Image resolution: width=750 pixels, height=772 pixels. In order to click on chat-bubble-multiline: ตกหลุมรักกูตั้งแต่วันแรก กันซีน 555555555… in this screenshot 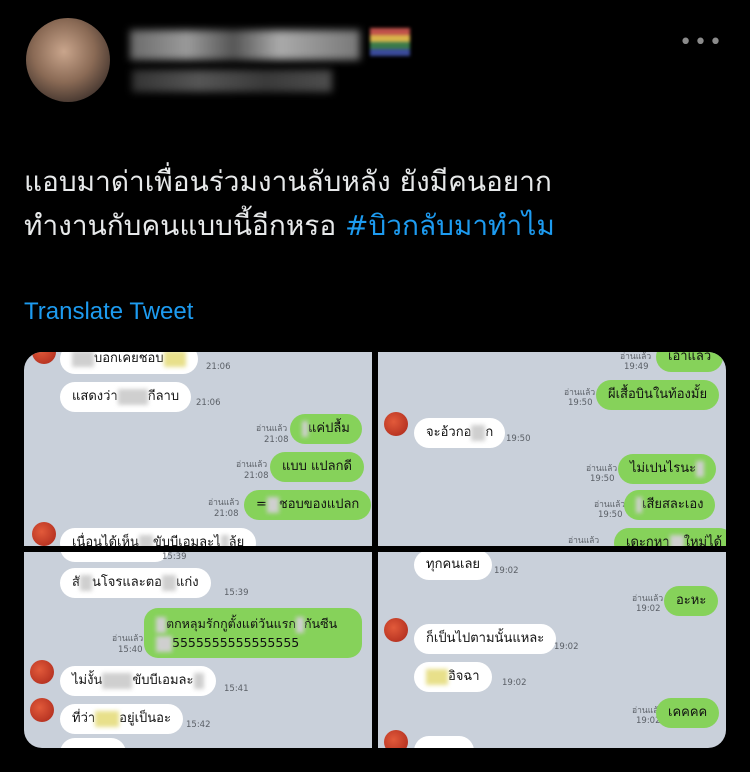, I will do `click(253, 633)`.